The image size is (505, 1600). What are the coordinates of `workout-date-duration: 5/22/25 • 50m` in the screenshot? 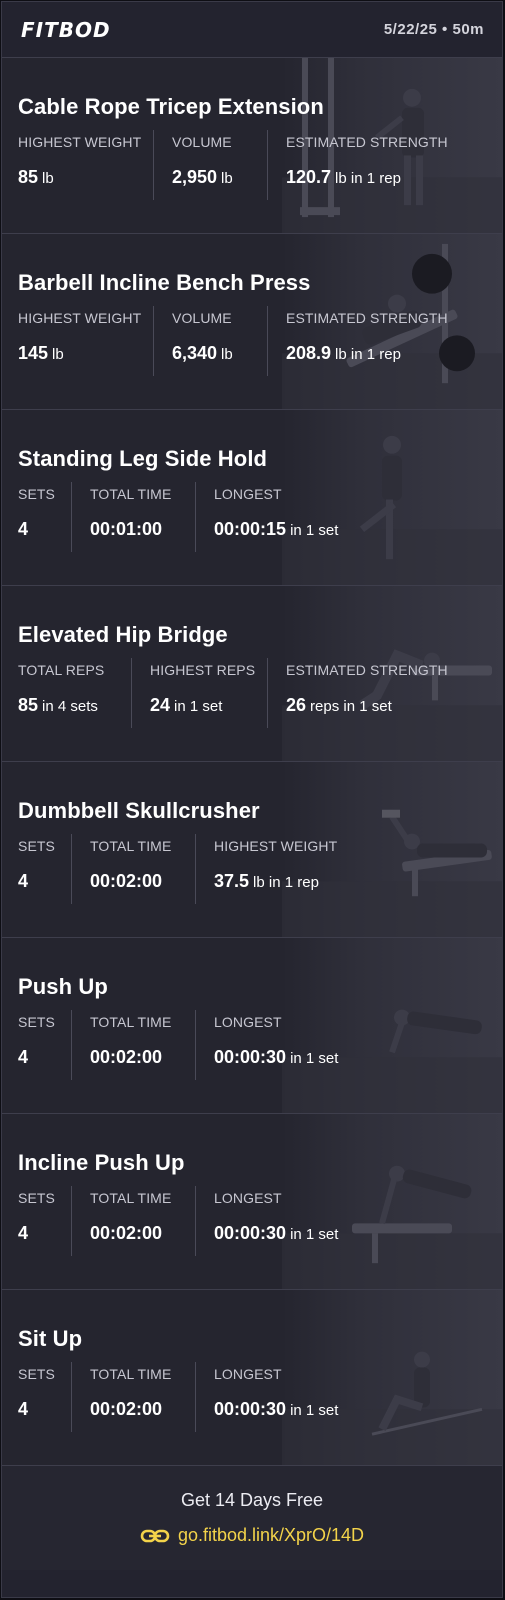 It's located at (433, 29).